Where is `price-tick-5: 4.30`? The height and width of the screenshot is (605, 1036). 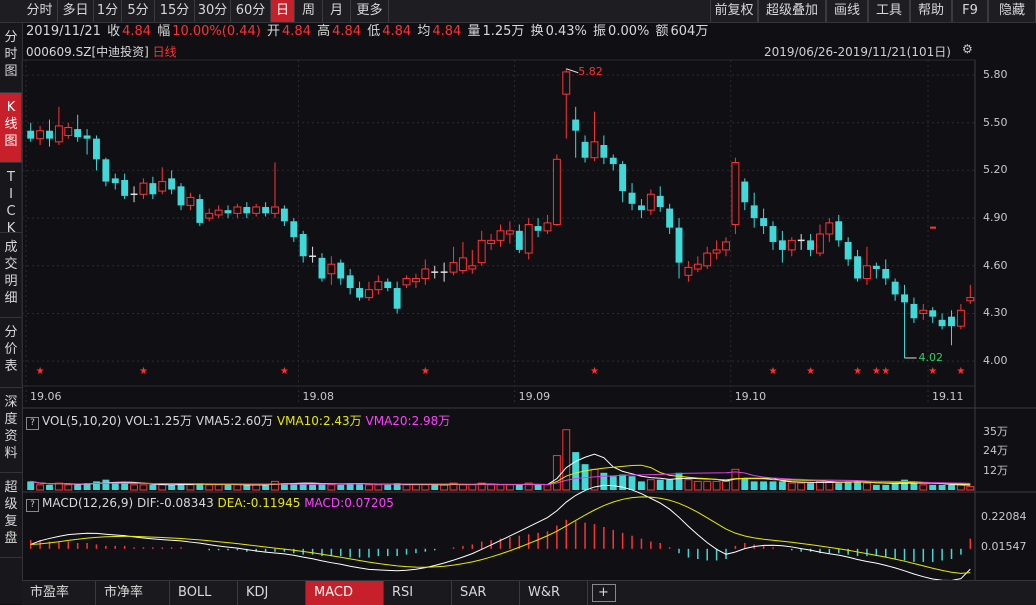
price-tick-5: 4.30 is located at coordinates (995, 313).